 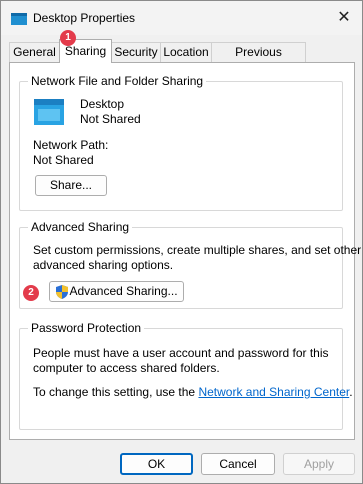 I want to click on shared-folder-icon, so click(x=49, y=112).